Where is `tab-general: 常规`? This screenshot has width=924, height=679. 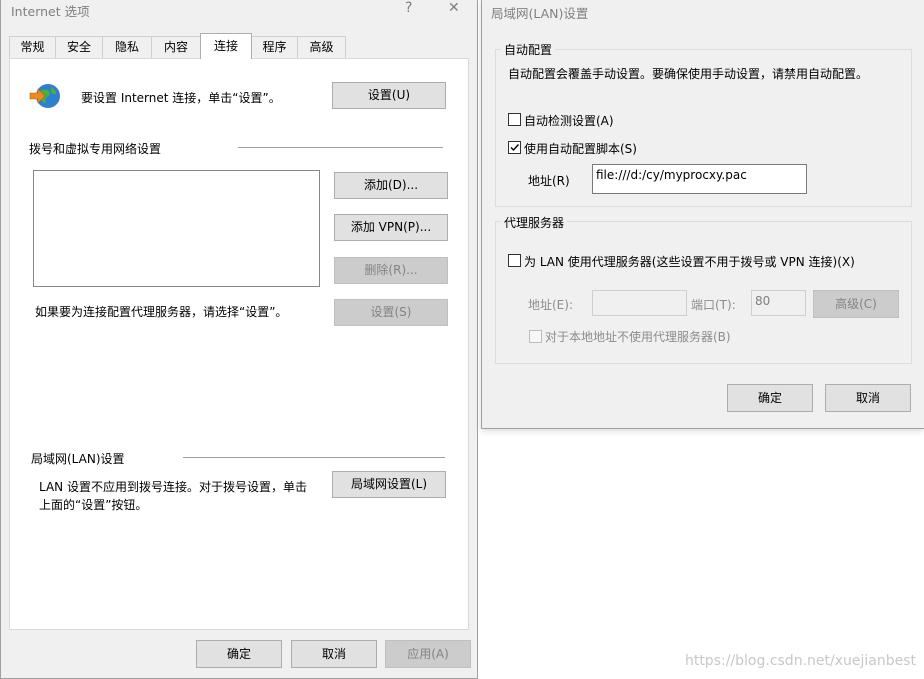 tab-general: 常规 is located at coordinates (32, 47).